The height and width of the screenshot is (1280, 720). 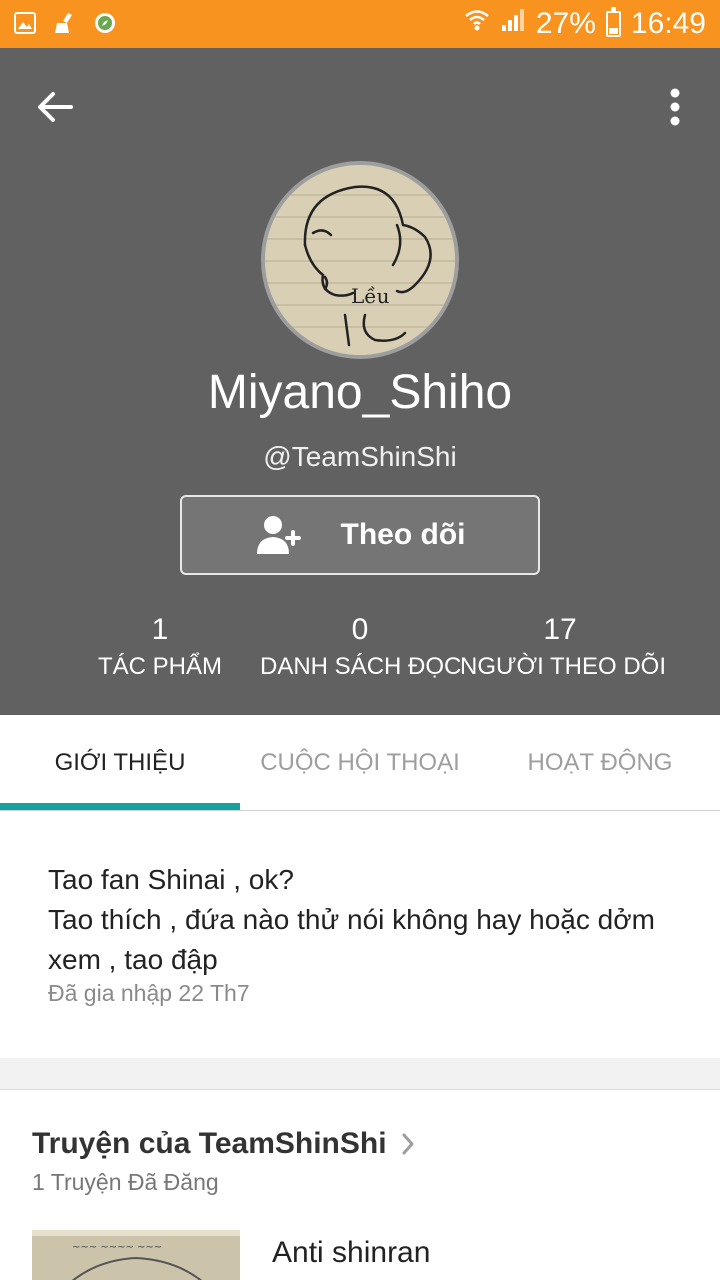 What do you see at coordinates (361, 648) in the screenshot?
I see `stat-reading-lists: 0 DANH SÁCH ĐỌC` at bounding box center [361, 648].